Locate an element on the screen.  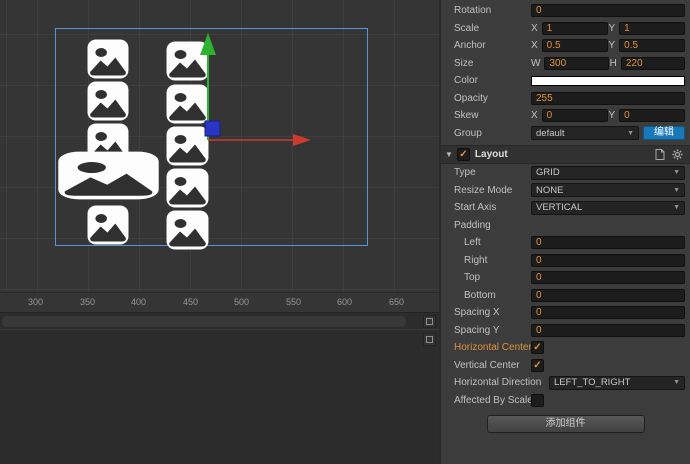
vertical-center-row: Vertical Center ✓ is located at coordinates (565, 366).